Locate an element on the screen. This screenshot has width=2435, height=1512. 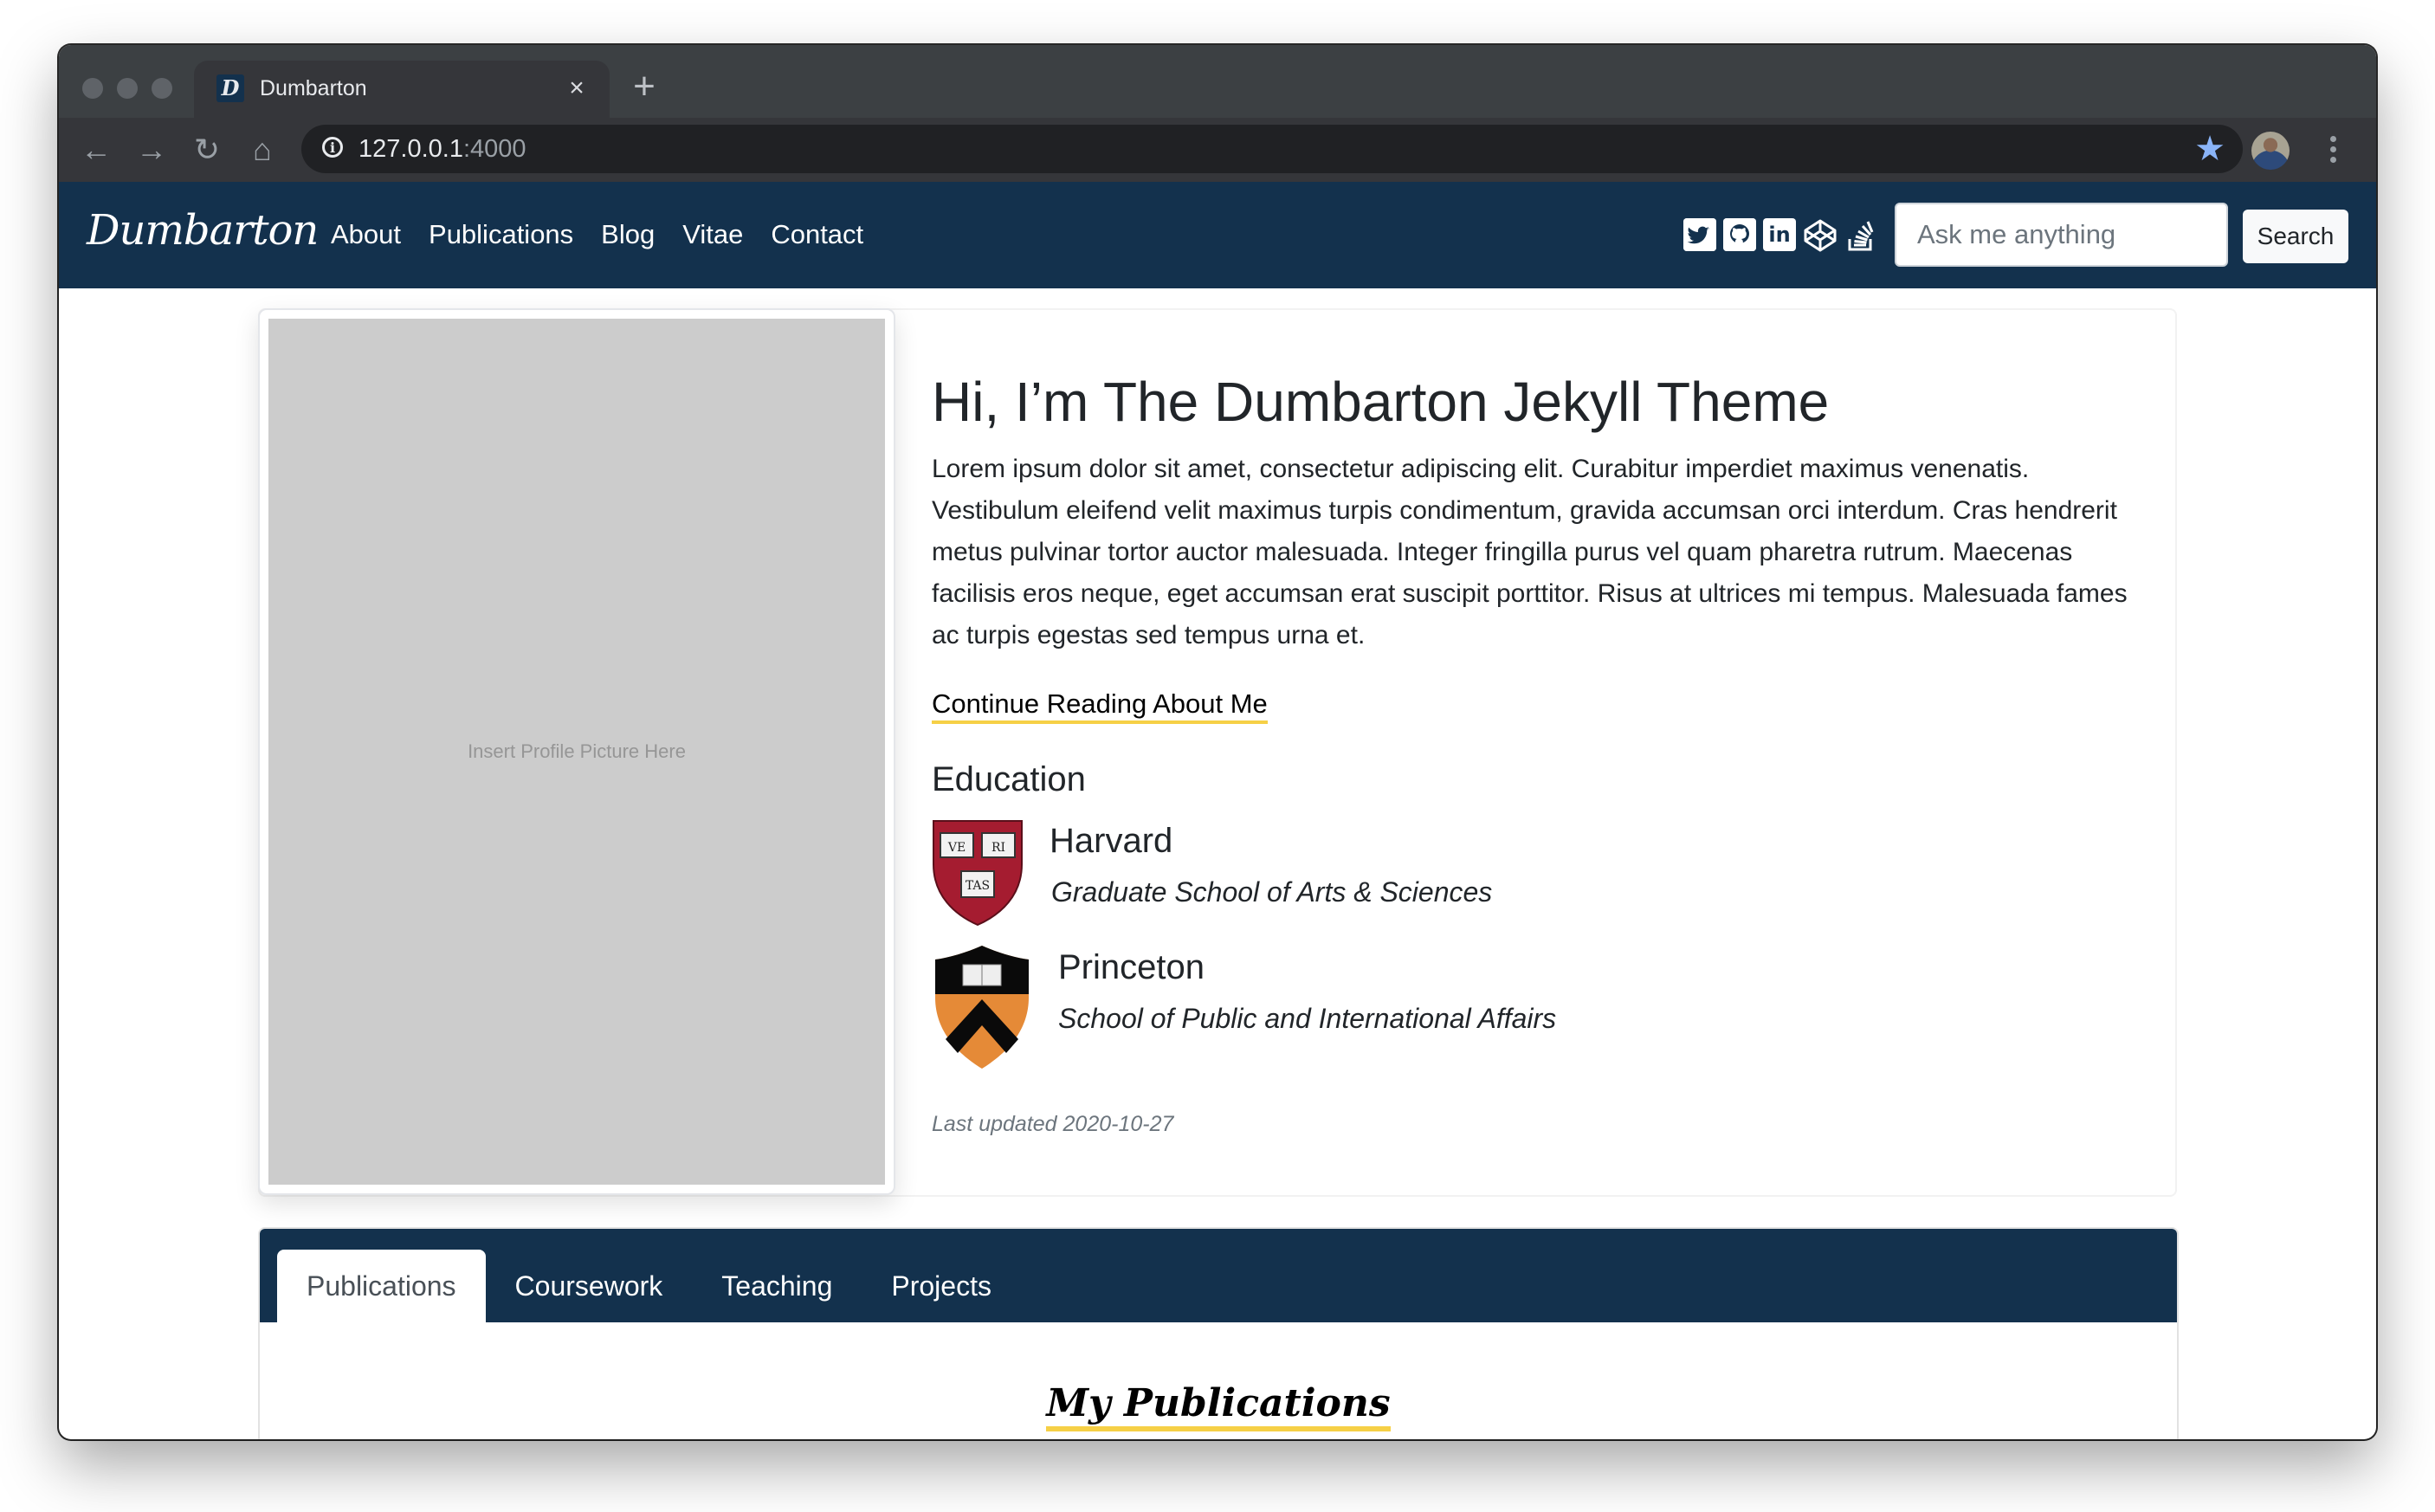
new-tab-icon: + is located at coordinates (644, 87).